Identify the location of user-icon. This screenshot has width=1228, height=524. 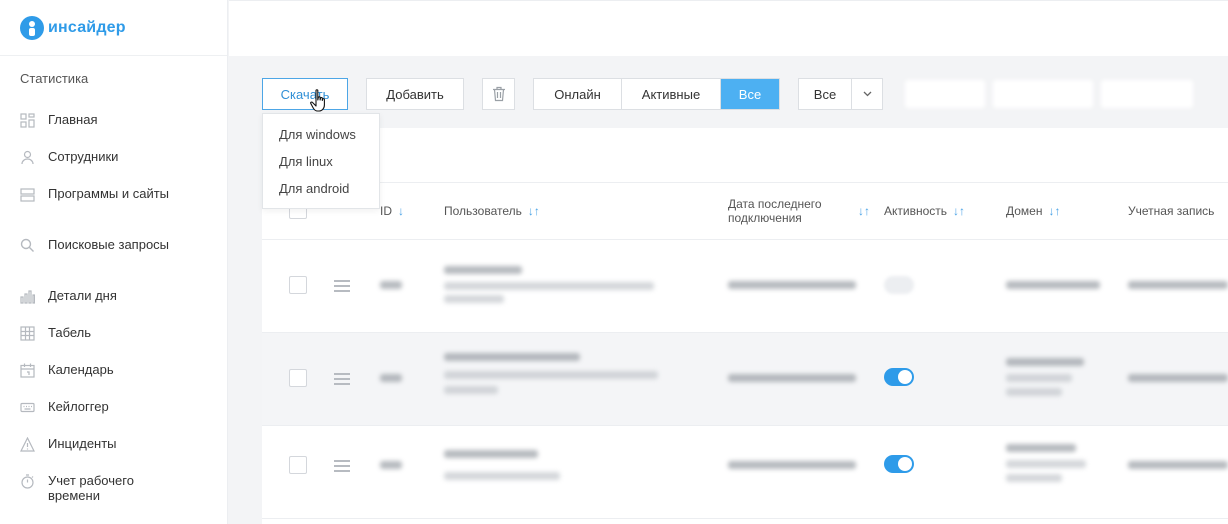
(27, 157).